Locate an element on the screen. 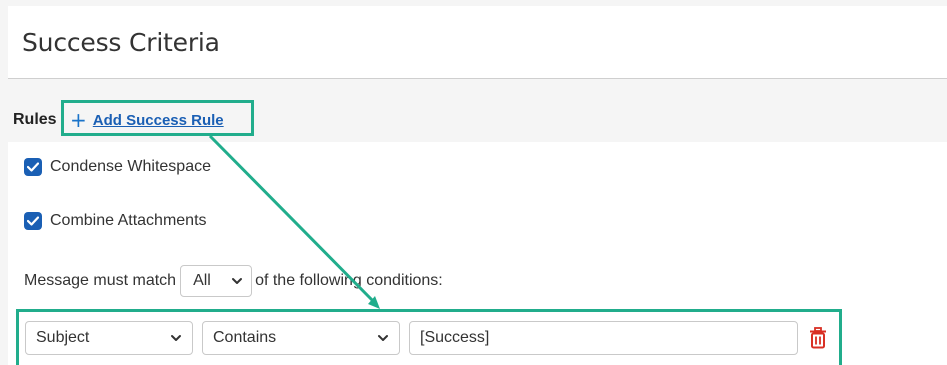  condition-field-select: Subject is located at coordinates (109, 338).